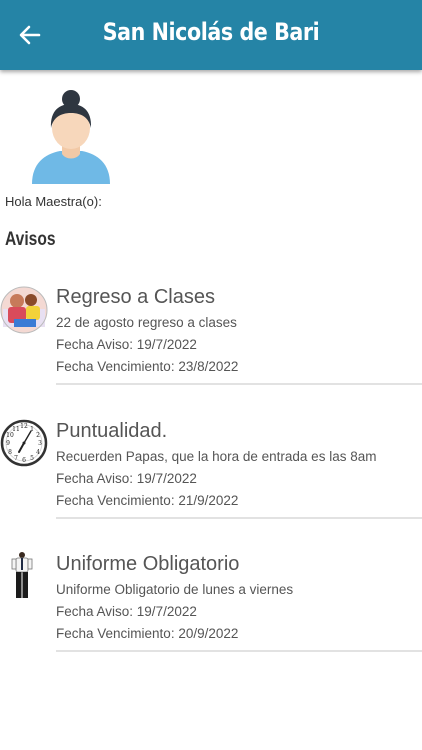 The image size is (422, 750). I want to click on back-to-school-icon, so click(24, 310).